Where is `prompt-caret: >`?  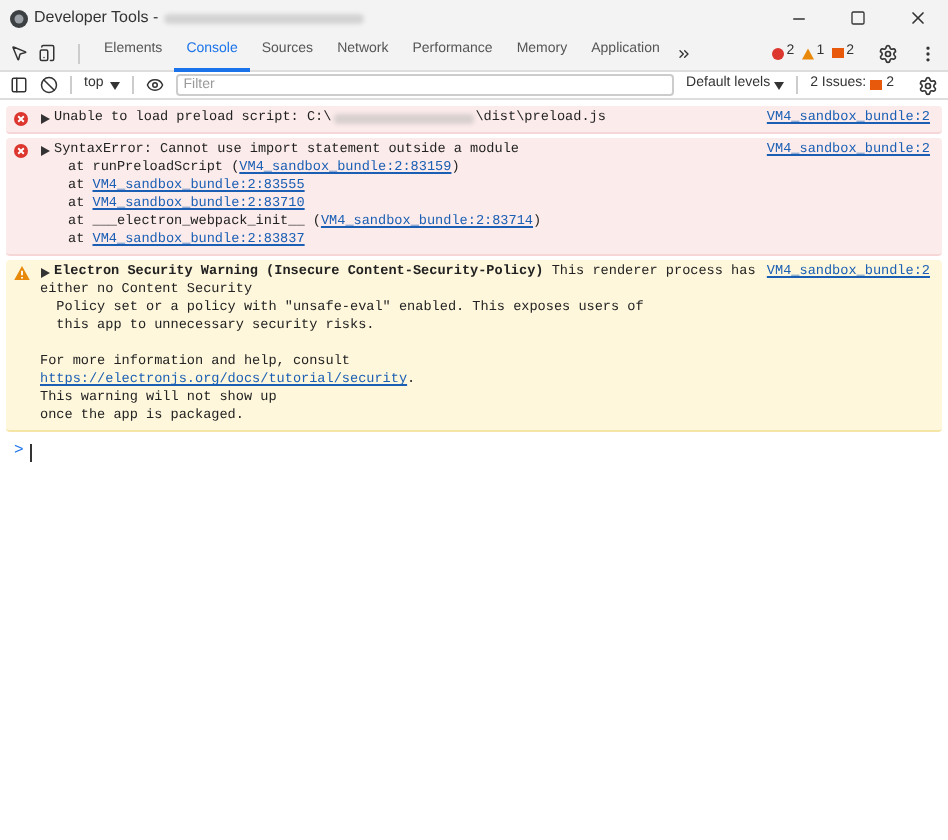 prompt-caret: > is located at coordinates (19, 452).